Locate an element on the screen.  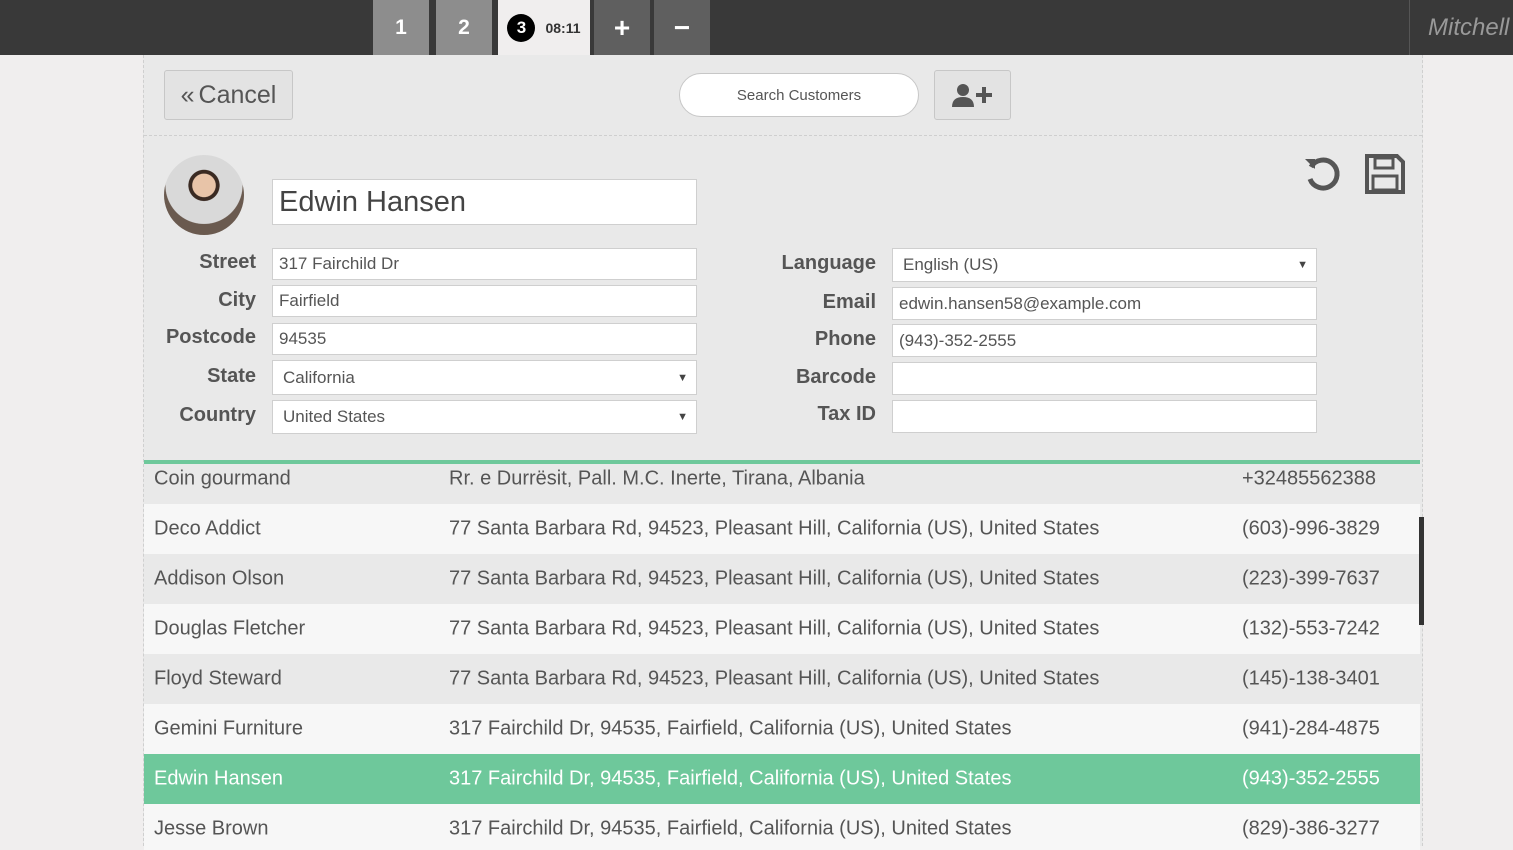
city-label: City is located at coordinates (237, 300).